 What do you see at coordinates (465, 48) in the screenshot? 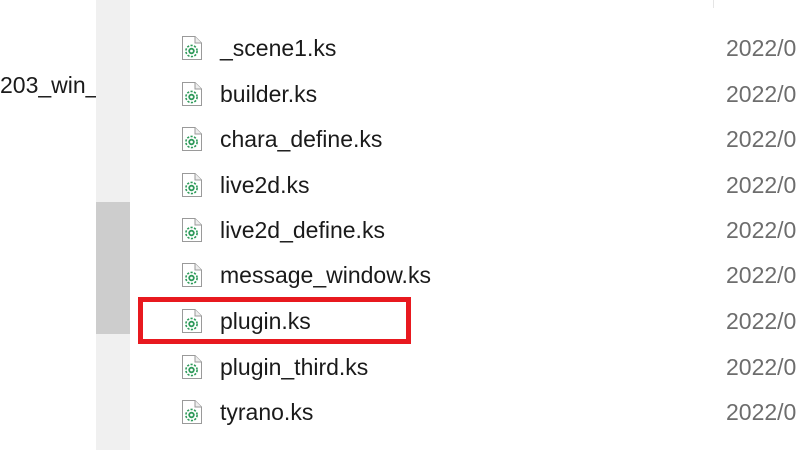
I see `file-row: _scene1.ks 2022/0` at bounding box center [465, 48].